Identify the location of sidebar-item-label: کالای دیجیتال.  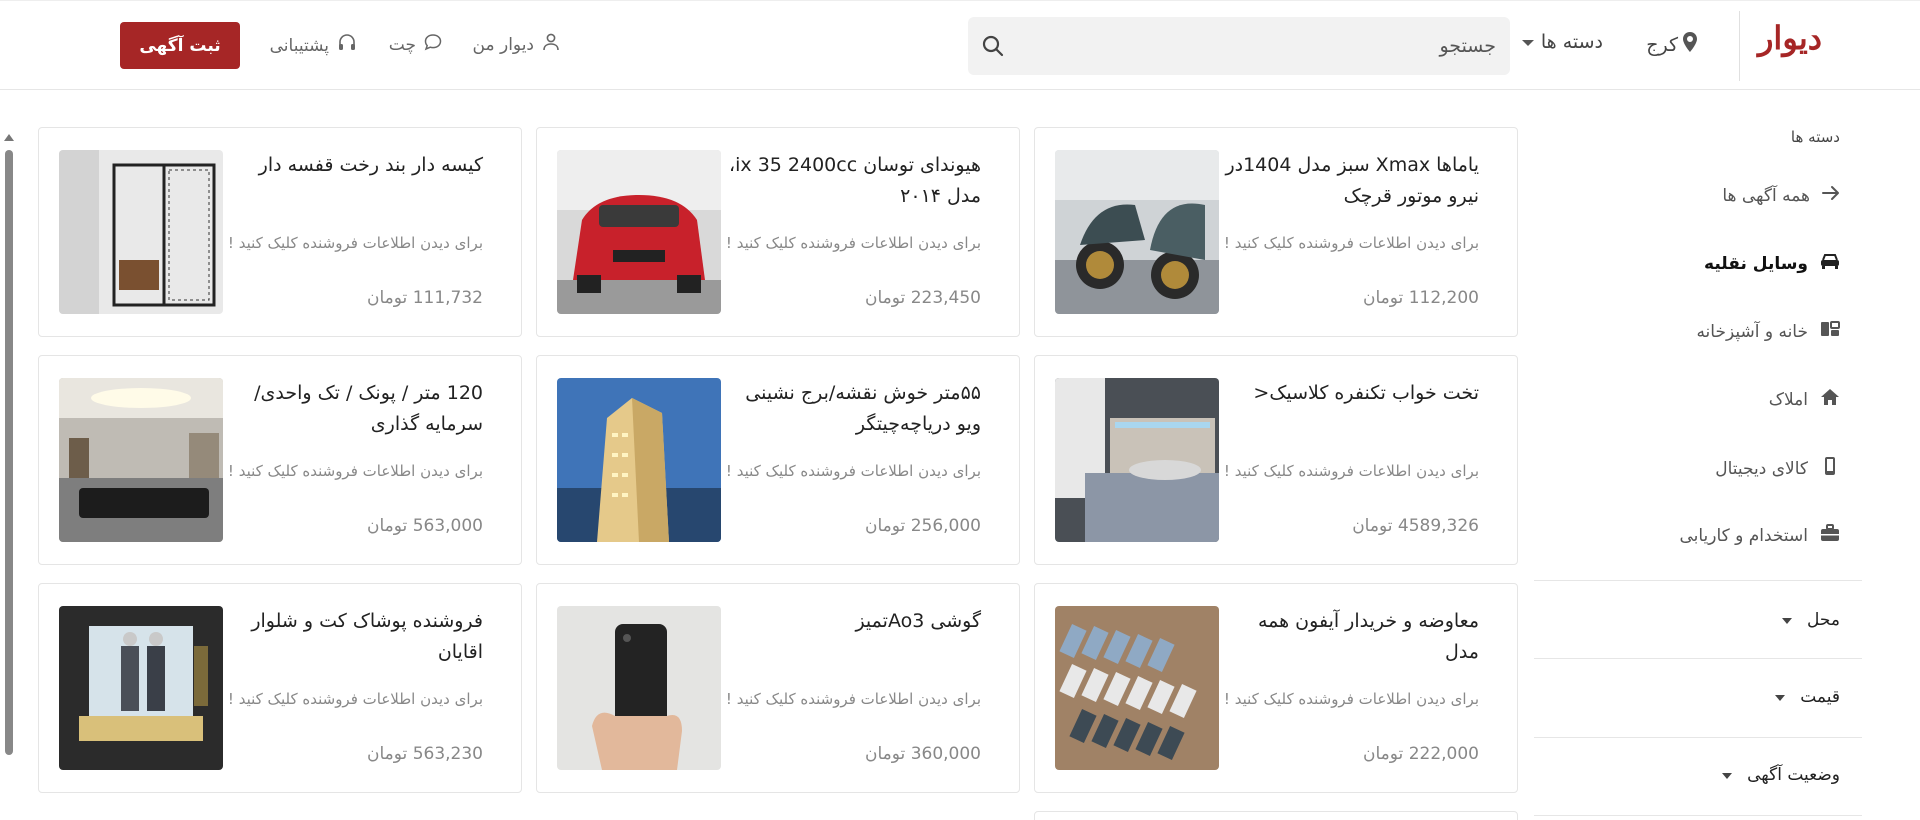
(1761, 468).